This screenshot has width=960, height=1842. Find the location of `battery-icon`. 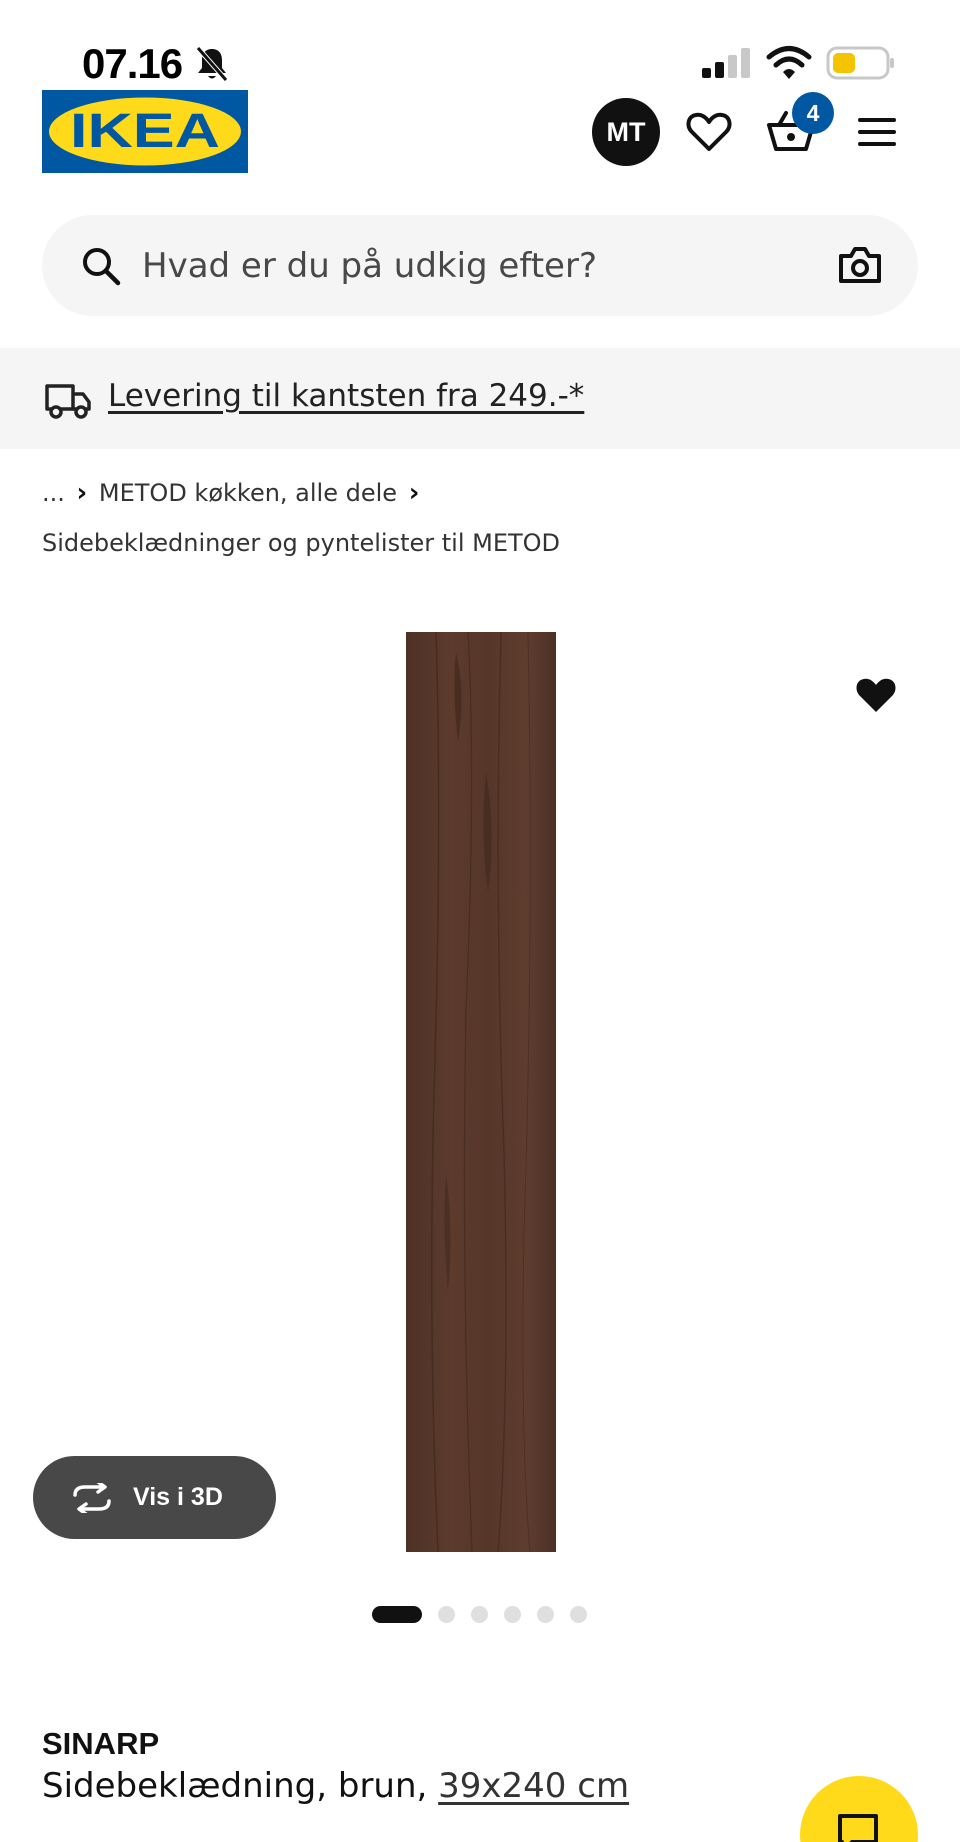

battery-icon is located at coordinates (860, 63).